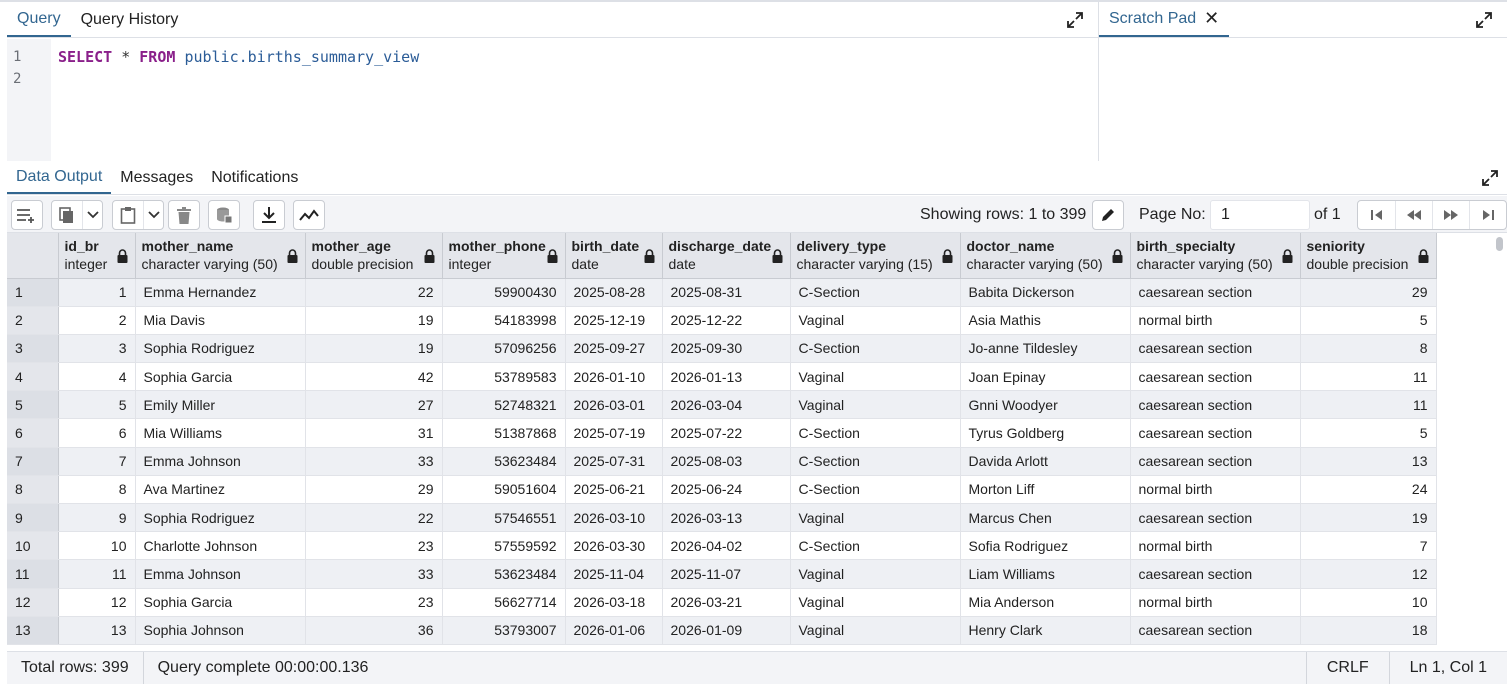  I want to click on row-number: 7, so click(33, 461).